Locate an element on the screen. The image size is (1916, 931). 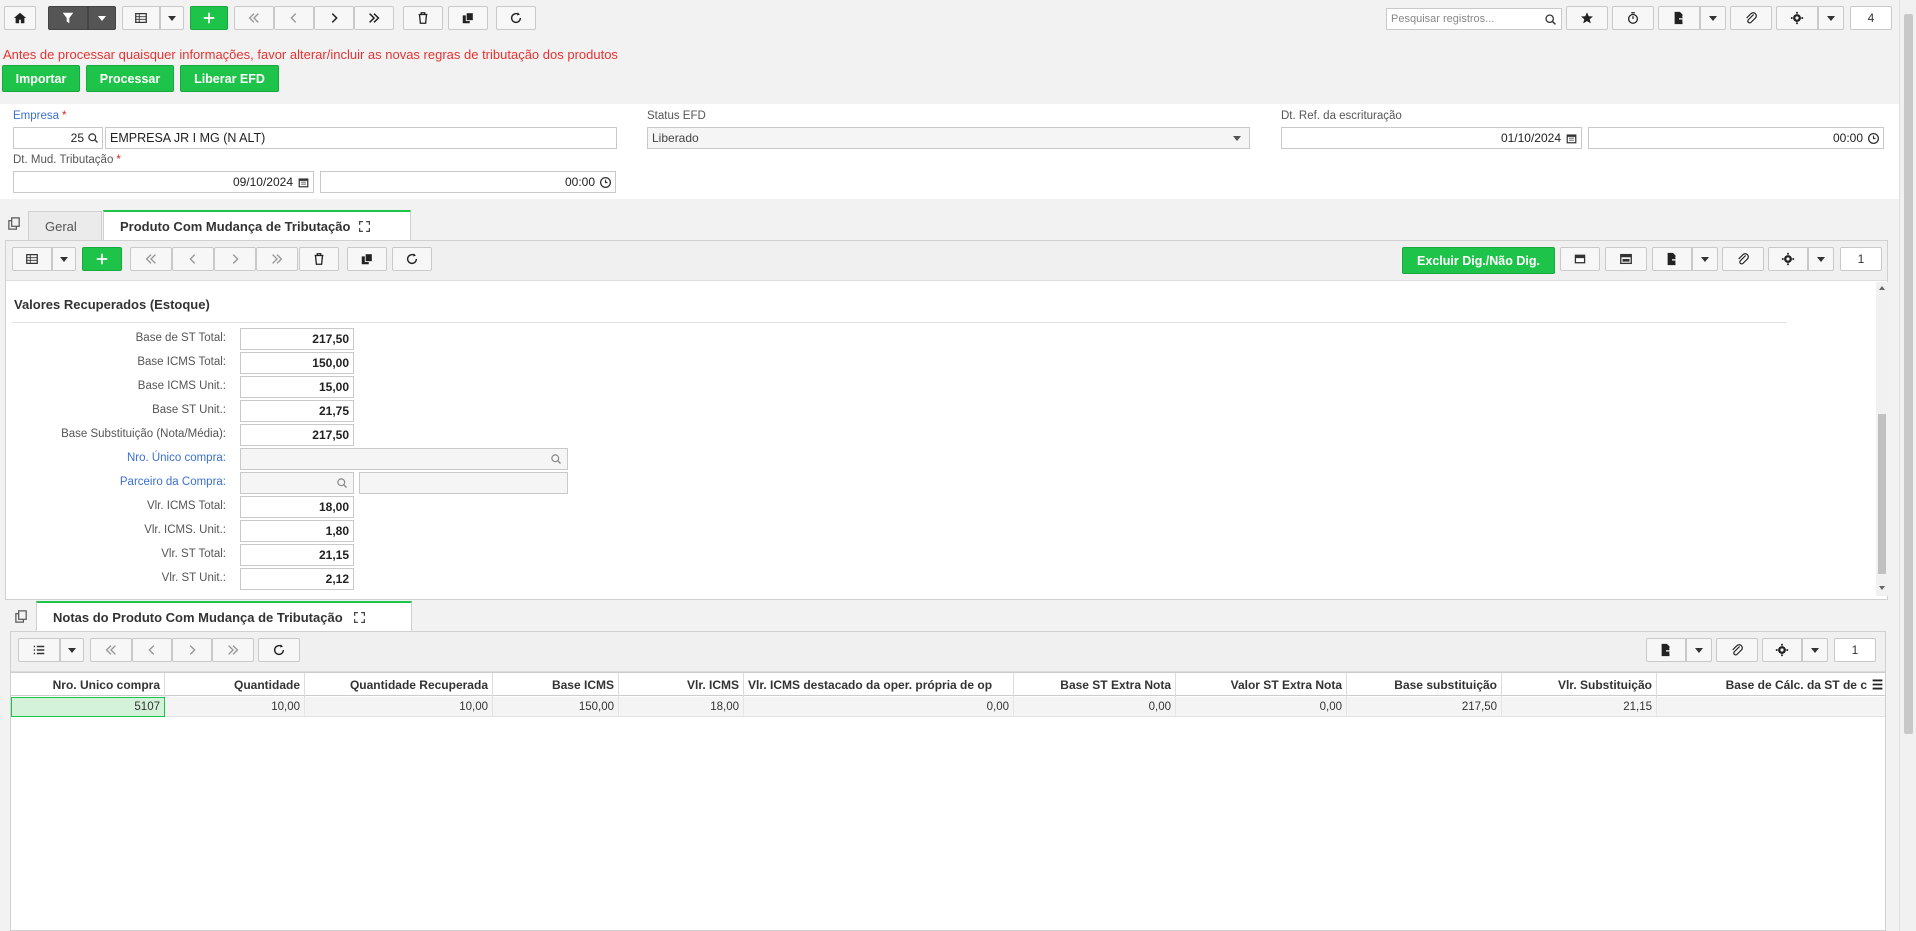
vlr-icms-unit-field: 1,80 is located at coordinates (297, 531).